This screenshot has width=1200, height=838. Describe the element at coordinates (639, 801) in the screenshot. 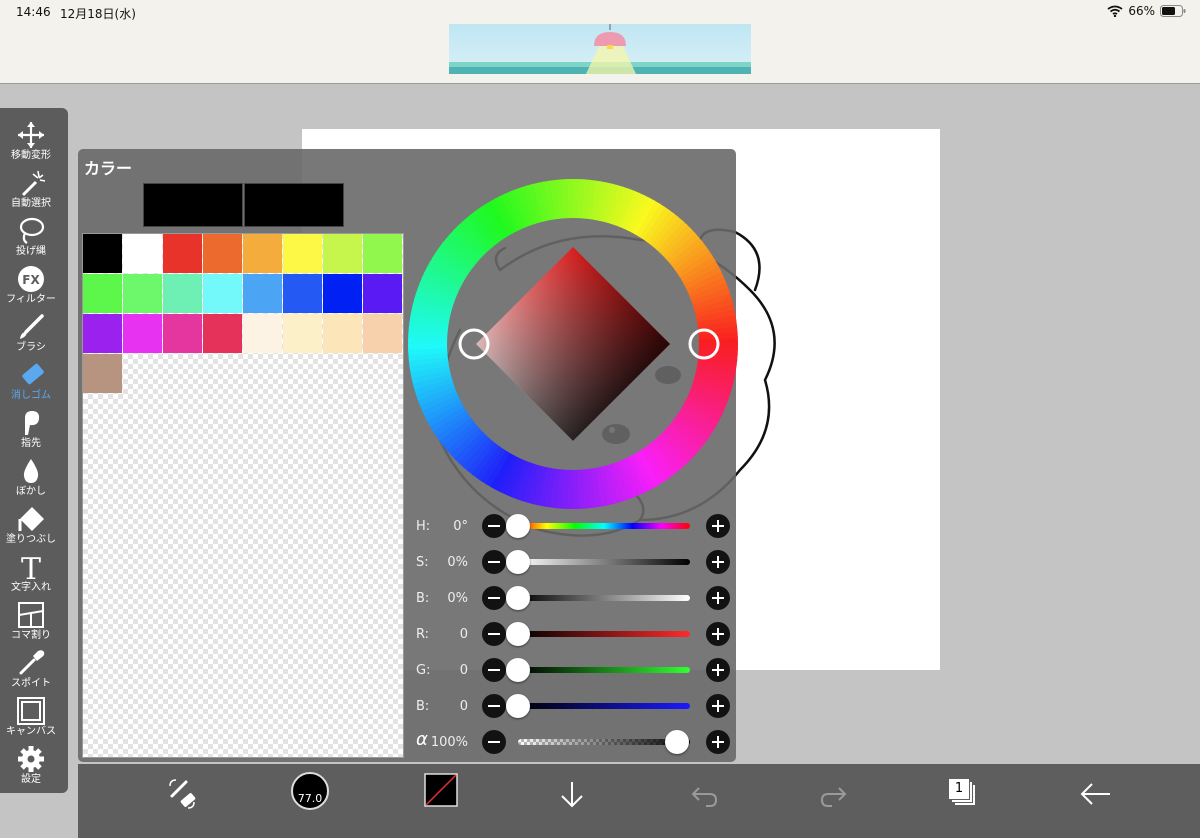

I see `bottom-bar: 77.0 1` at that location.